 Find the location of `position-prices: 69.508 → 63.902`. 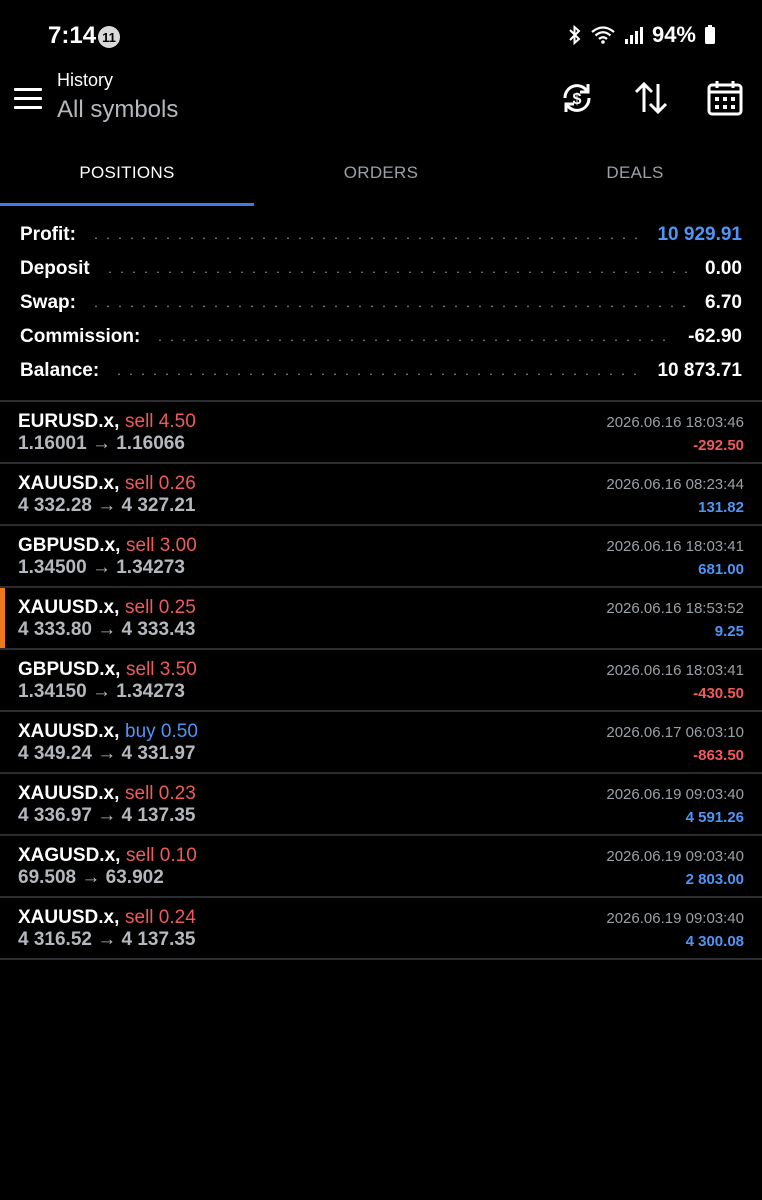

position-prices: 69.508 → 63.902 is located at coordinates (91, 877).